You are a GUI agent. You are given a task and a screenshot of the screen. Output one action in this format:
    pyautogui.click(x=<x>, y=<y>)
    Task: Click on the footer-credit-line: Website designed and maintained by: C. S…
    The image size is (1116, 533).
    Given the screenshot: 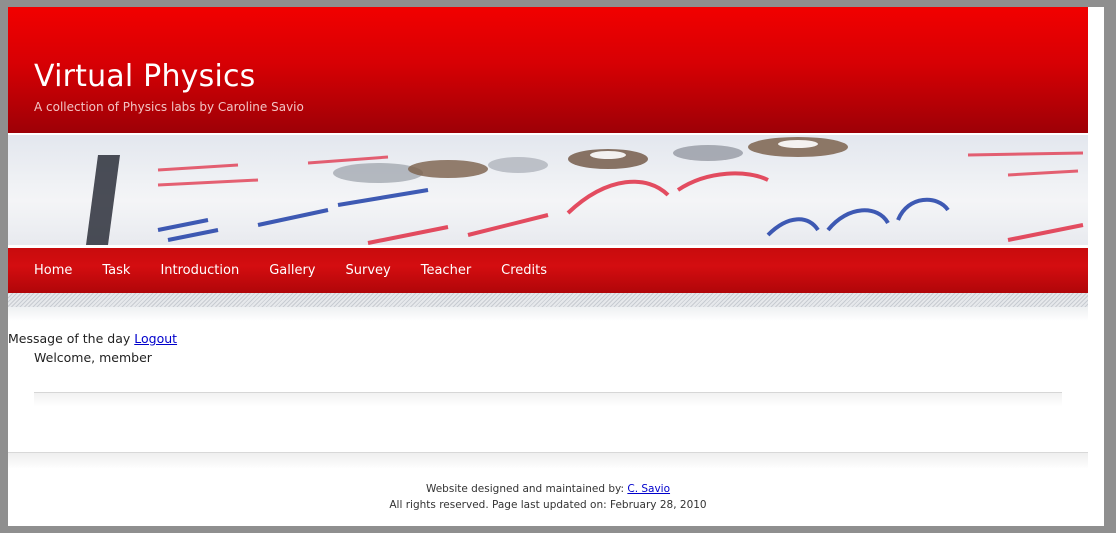 What is the action you would take?
    pyautogui.click(x=548, y=489)
    